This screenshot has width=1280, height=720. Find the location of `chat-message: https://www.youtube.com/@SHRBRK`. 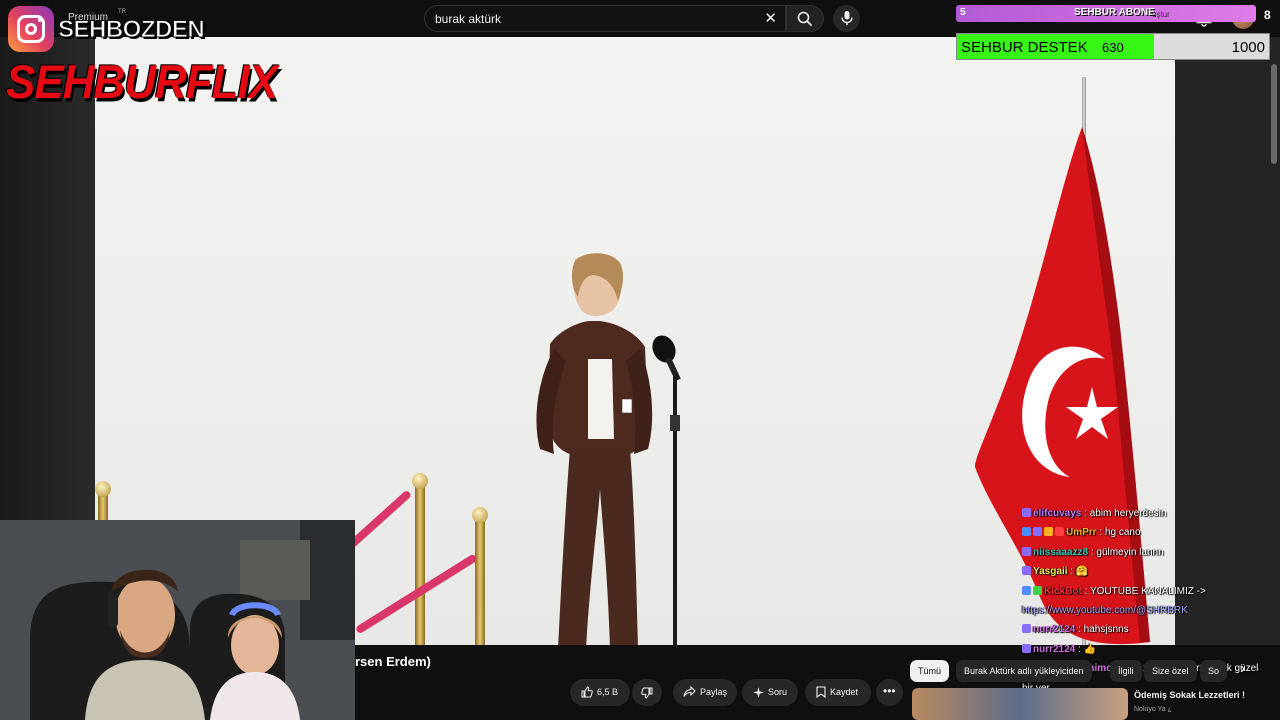

chat-message: https://www.youtube.com/@SHRBRK is located at coordinates (1147, 610).